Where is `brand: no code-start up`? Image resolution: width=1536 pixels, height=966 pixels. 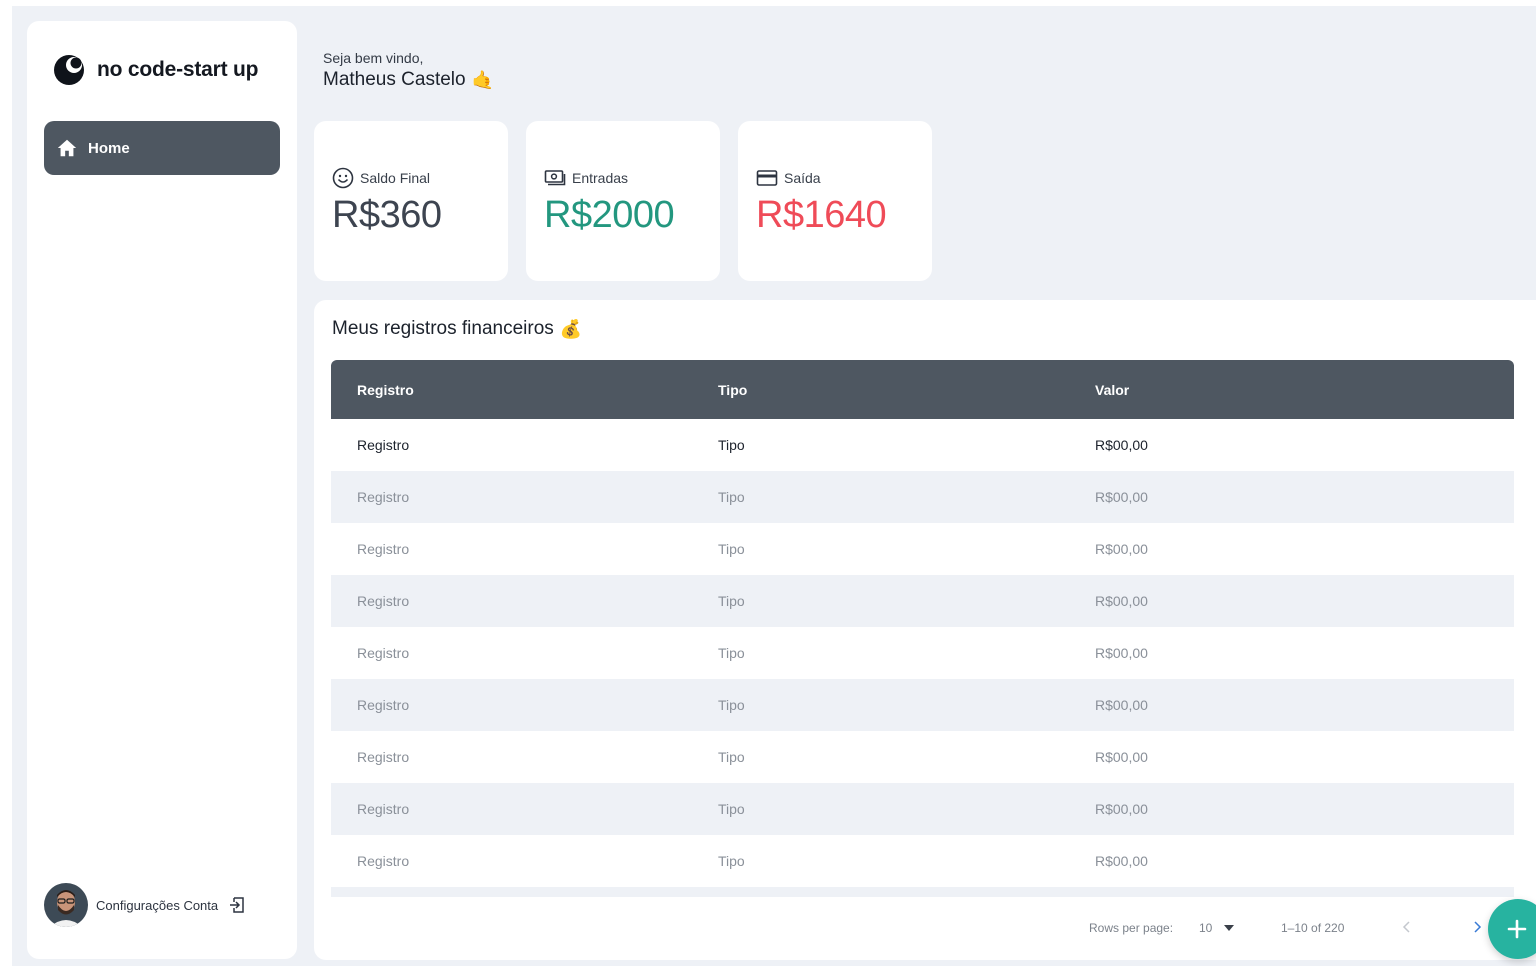 brand: no code-start up is located at coordinates (156, 70).